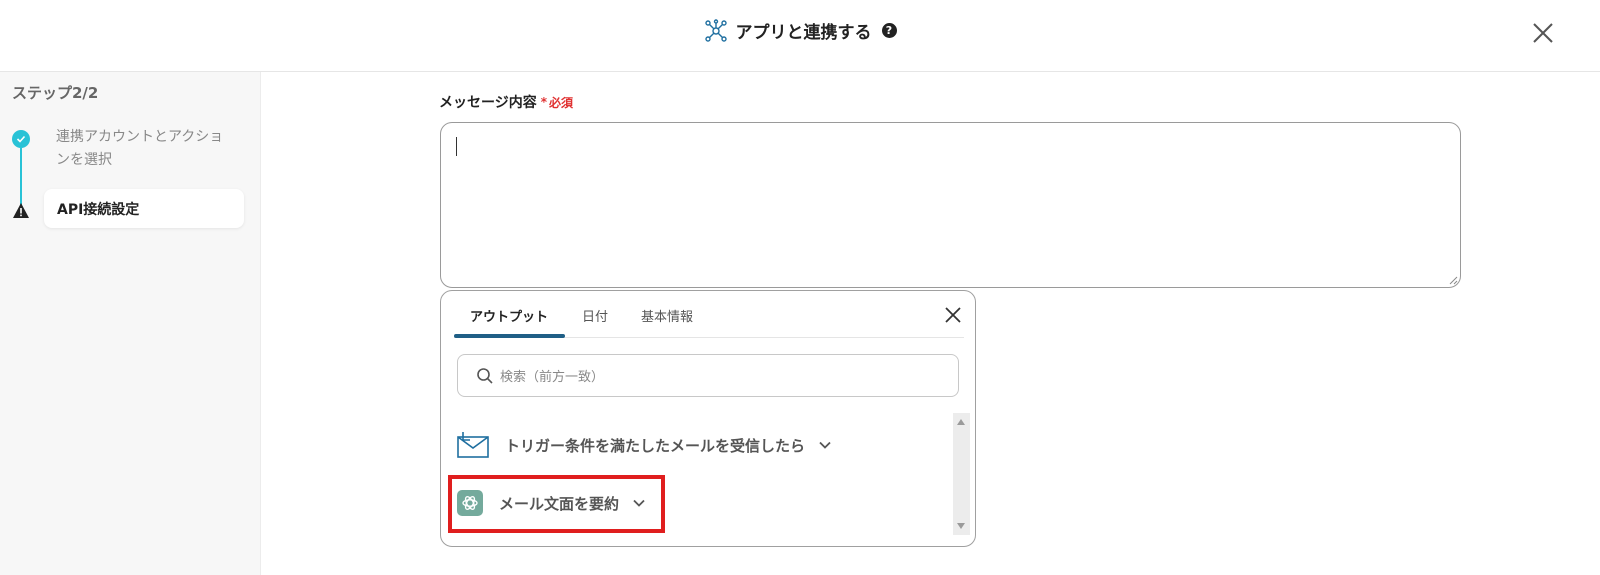  What do you see at coordinates (456, 146) in the screenshot?
I see `text-caret` at bounding box center [456, 146].